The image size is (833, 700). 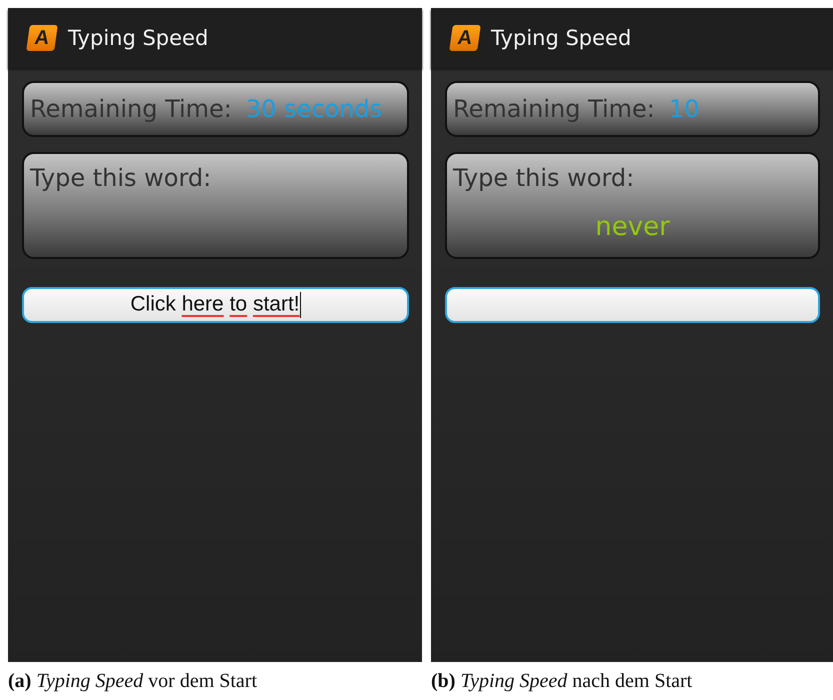 What do you see at coordinates (314, 109) in the screenshot?
I see `remaining-time: 30 seconds` at bounding box center [314, 109].